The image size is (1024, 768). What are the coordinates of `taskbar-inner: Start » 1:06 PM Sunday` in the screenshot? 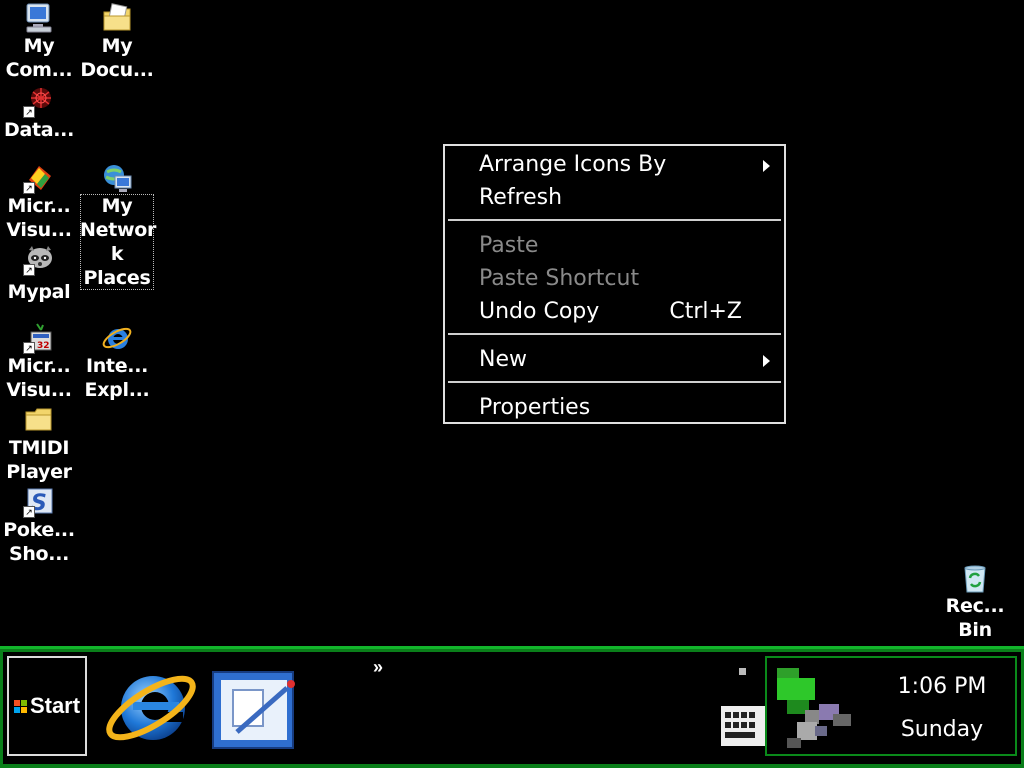 It's located at (512, 708).